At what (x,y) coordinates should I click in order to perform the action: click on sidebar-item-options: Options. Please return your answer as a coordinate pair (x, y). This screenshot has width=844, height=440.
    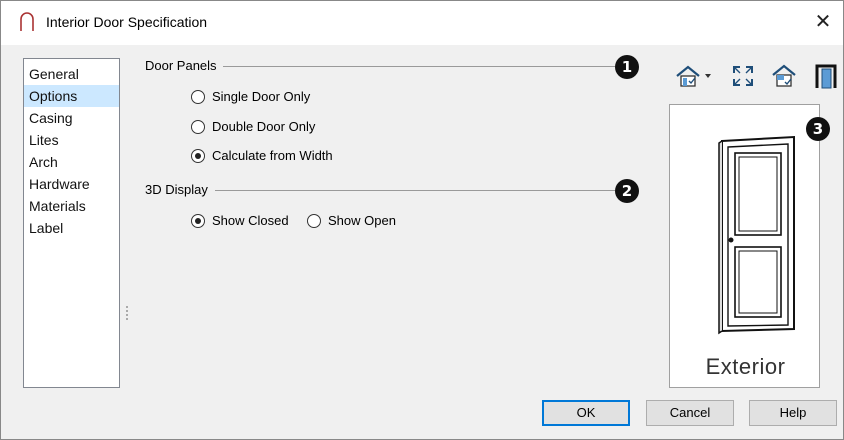
    Looking at the image, I should click on (71, 96).